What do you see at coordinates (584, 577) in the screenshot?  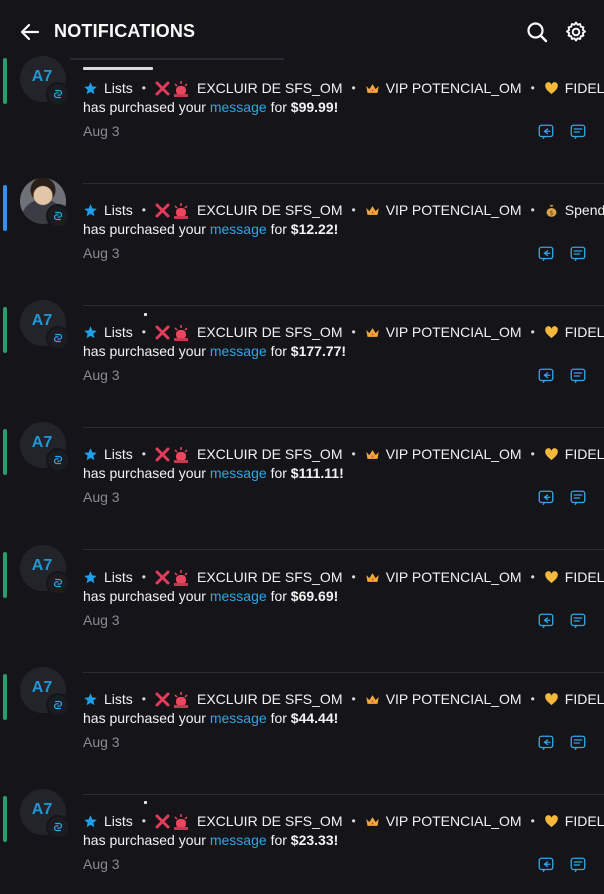 I see `list-label: FIDELIZA` at bounding box center [584, 577].